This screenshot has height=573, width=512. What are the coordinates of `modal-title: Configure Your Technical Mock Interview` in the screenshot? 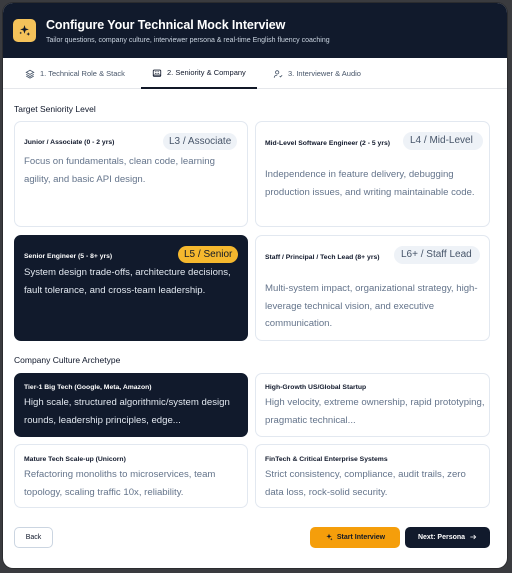 It's located at (166, 25).